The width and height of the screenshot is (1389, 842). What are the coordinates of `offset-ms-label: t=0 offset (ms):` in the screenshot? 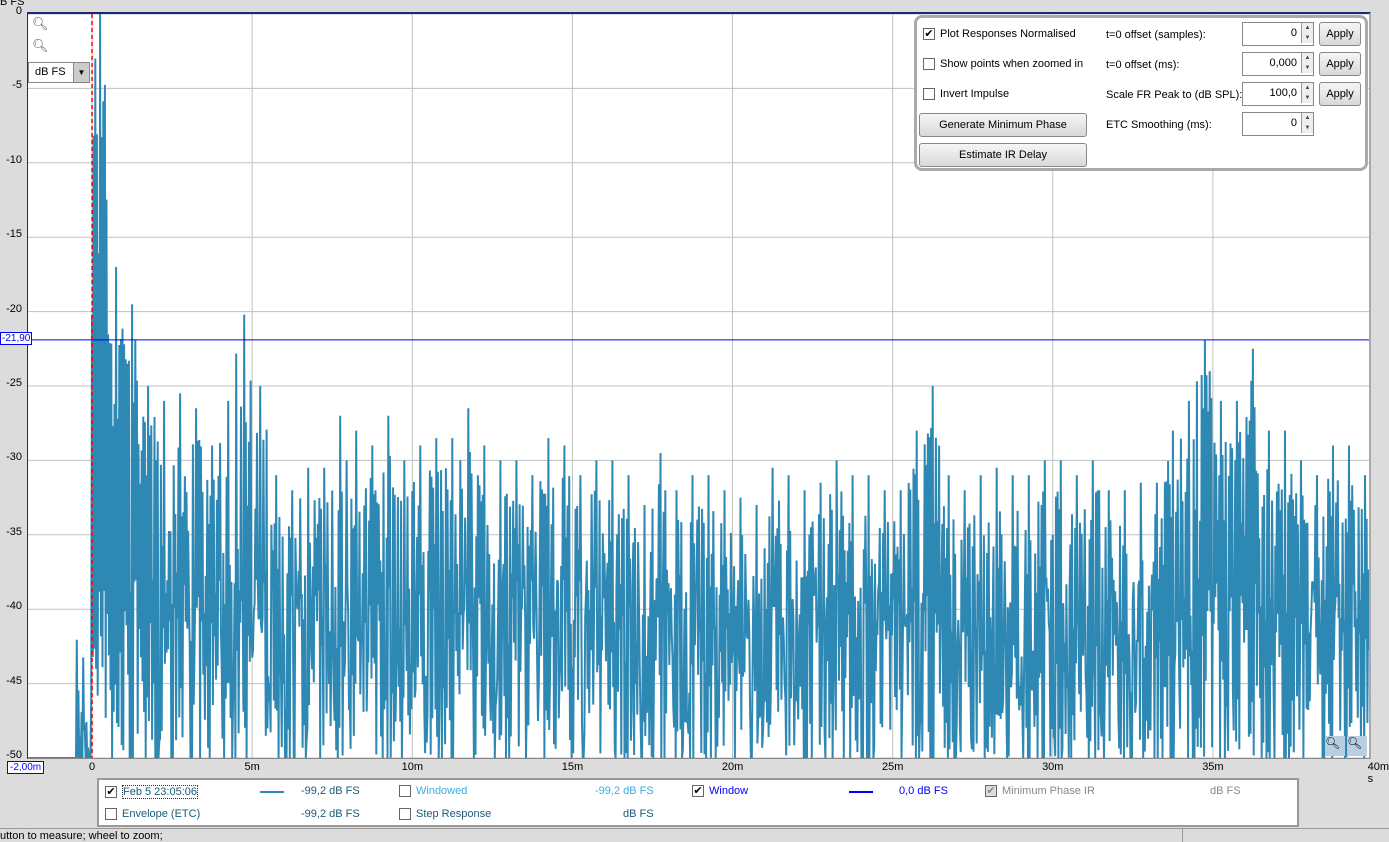 It's located at (1143, 65).